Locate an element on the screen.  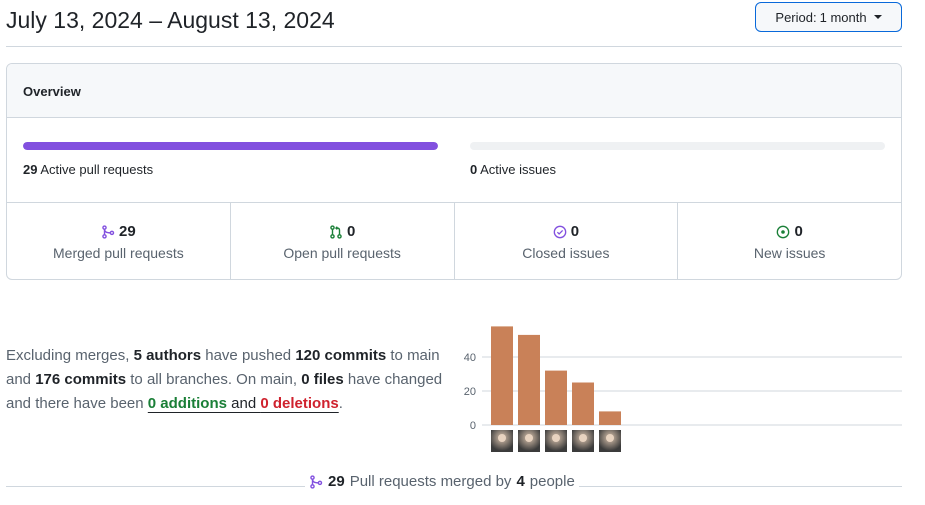
active-prs-count: 29 is located at coordinates (30, 169).